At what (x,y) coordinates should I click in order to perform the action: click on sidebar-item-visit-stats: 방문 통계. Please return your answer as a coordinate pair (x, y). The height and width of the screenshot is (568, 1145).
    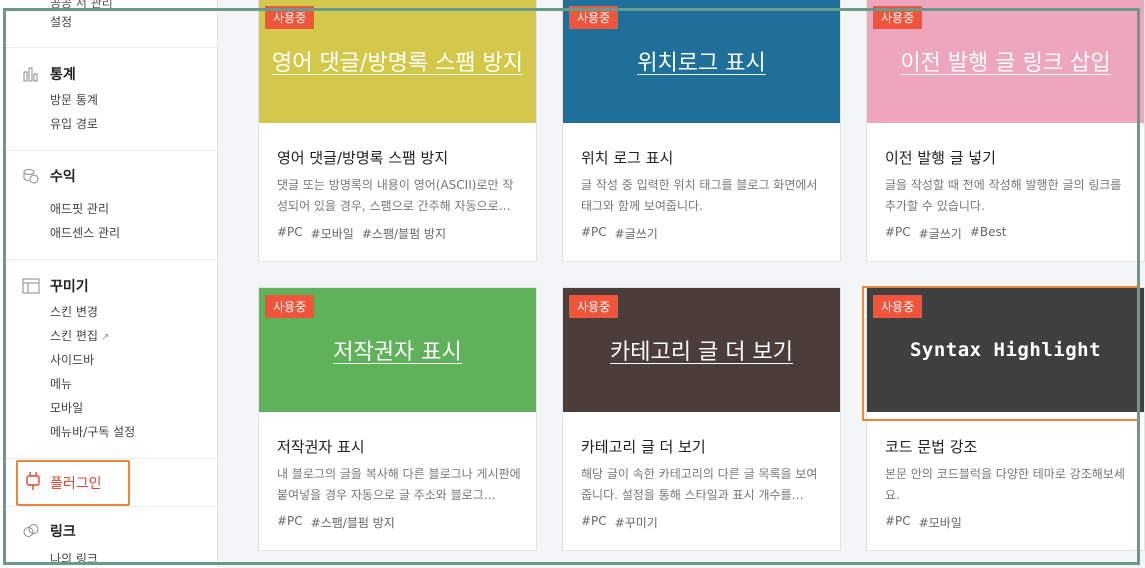
    Looking at the image, I should click on (74, 100).